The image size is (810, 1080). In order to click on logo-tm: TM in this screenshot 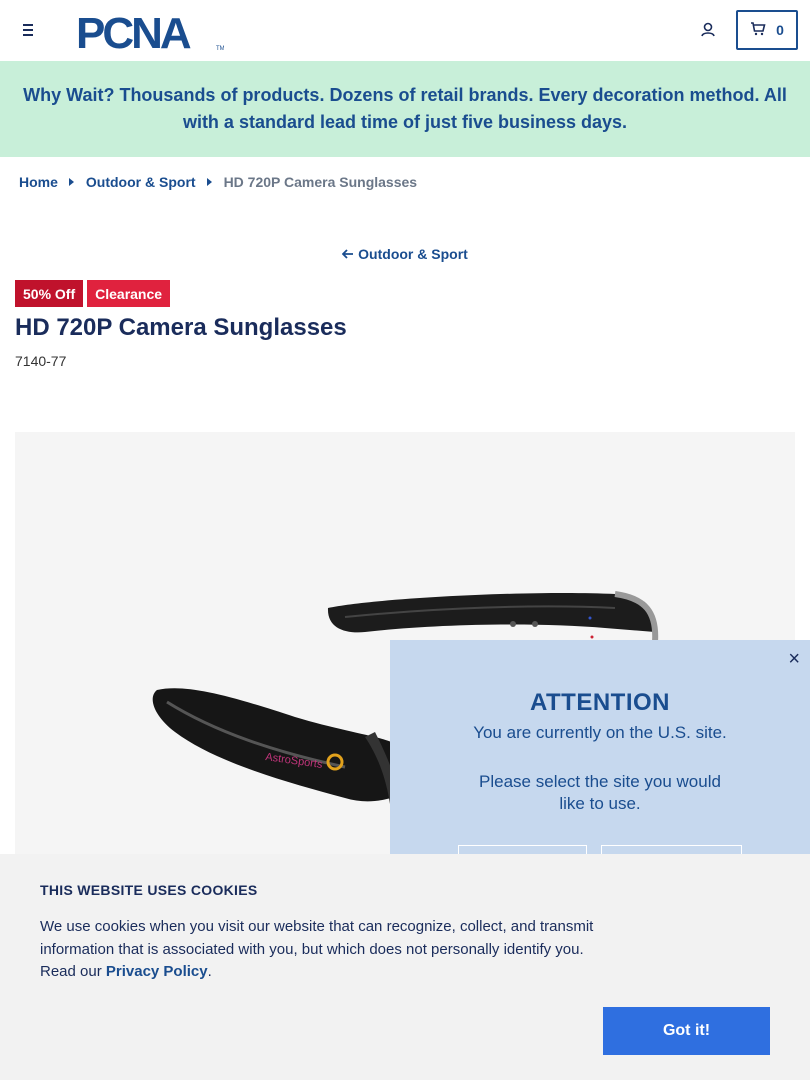, I will do `click(220, 49)`.